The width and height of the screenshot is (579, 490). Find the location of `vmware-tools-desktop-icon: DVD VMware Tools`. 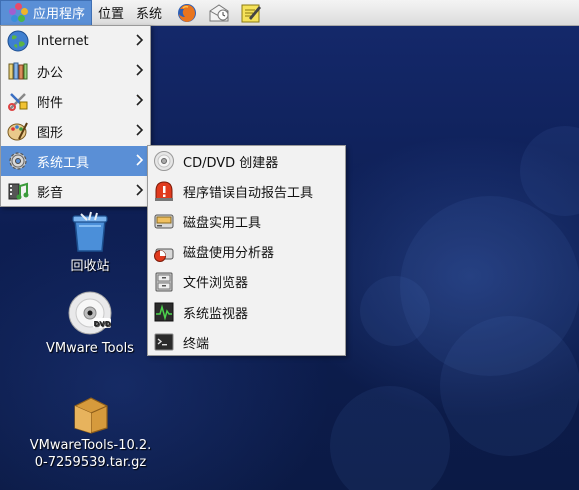

vmware-tools-desktop-icon: DVD VMware Tools is located at coordinates (90, 323).